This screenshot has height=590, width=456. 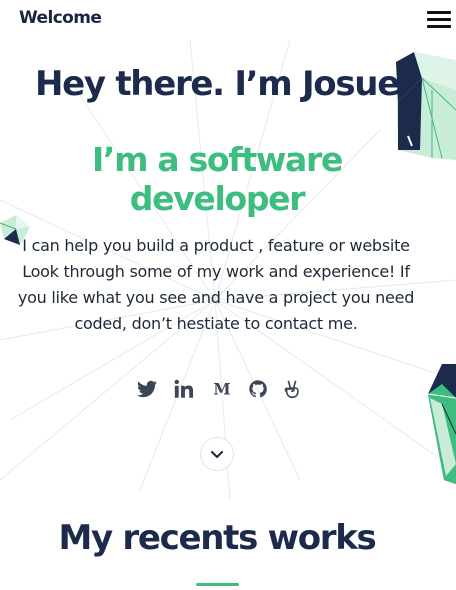 I want to click on section-title-underline, so click(x=217, y=584).